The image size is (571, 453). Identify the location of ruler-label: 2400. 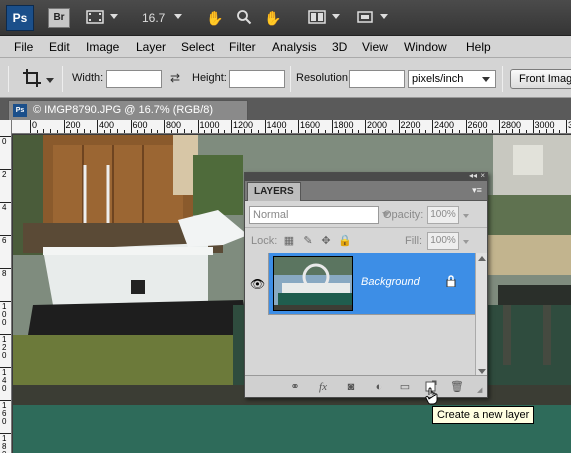
(444, 125).